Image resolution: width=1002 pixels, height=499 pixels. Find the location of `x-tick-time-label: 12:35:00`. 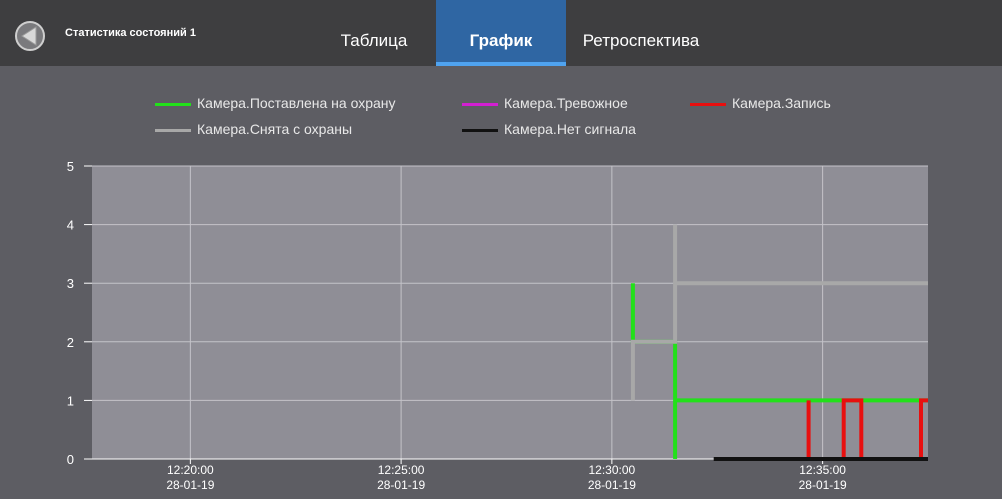

x-tick-time-label: 12:35:00 is located at coordinates (822, 470).